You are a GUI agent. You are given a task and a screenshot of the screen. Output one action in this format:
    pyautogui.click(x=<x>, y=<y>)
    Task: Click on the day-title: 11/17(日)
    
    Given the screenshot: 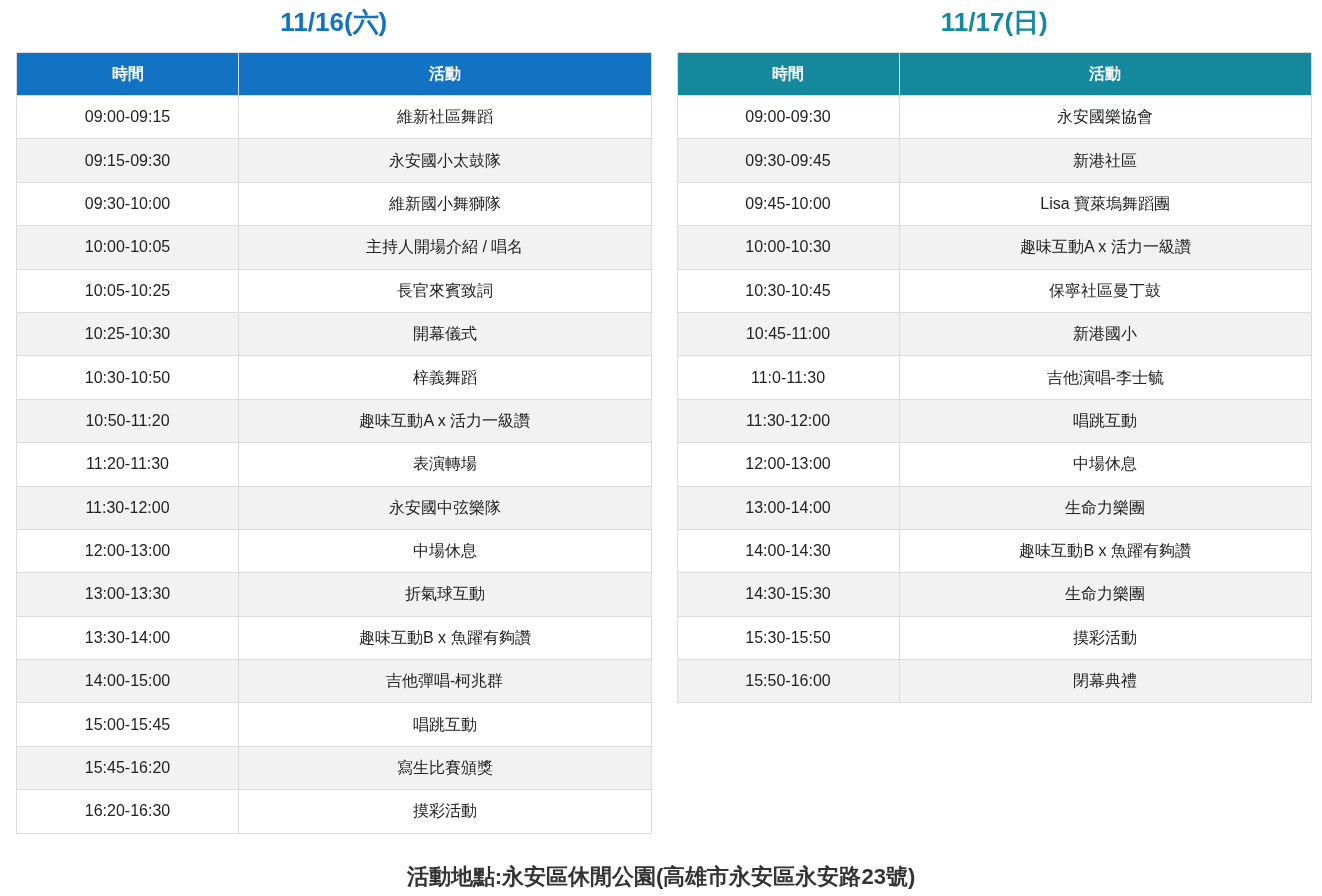 What is the action you would take?
    pyautogui.click(x=994, y=22)
    